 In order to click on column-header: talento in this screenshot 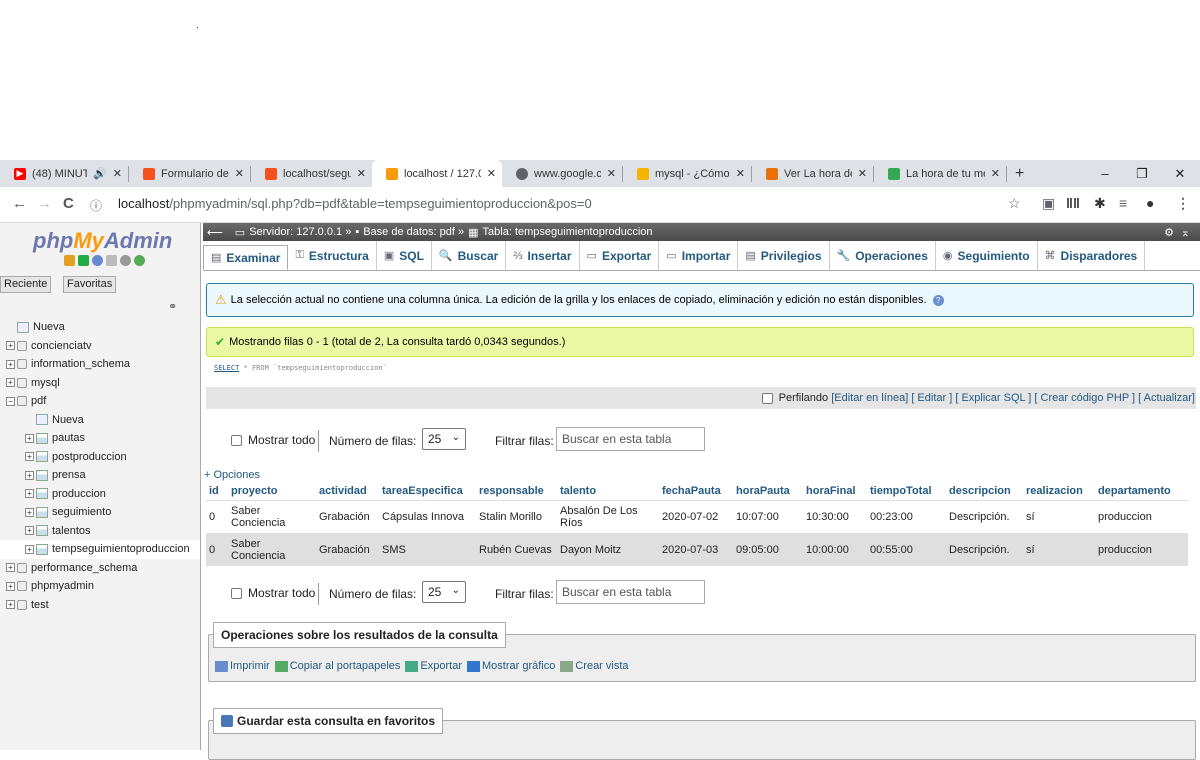, I will do `click(608, 491)`.